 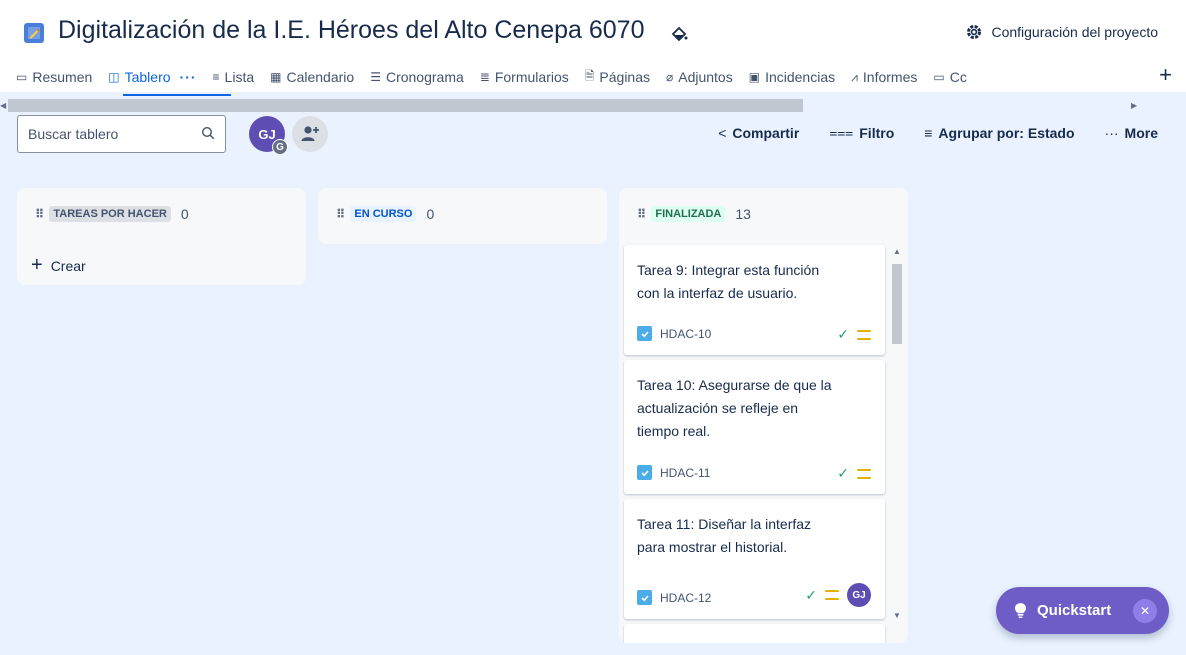 What do you see at coordinates (670, 77) in the screenshot?
I see `attachment-icon: ⌀` at bounding box center [670, 77].